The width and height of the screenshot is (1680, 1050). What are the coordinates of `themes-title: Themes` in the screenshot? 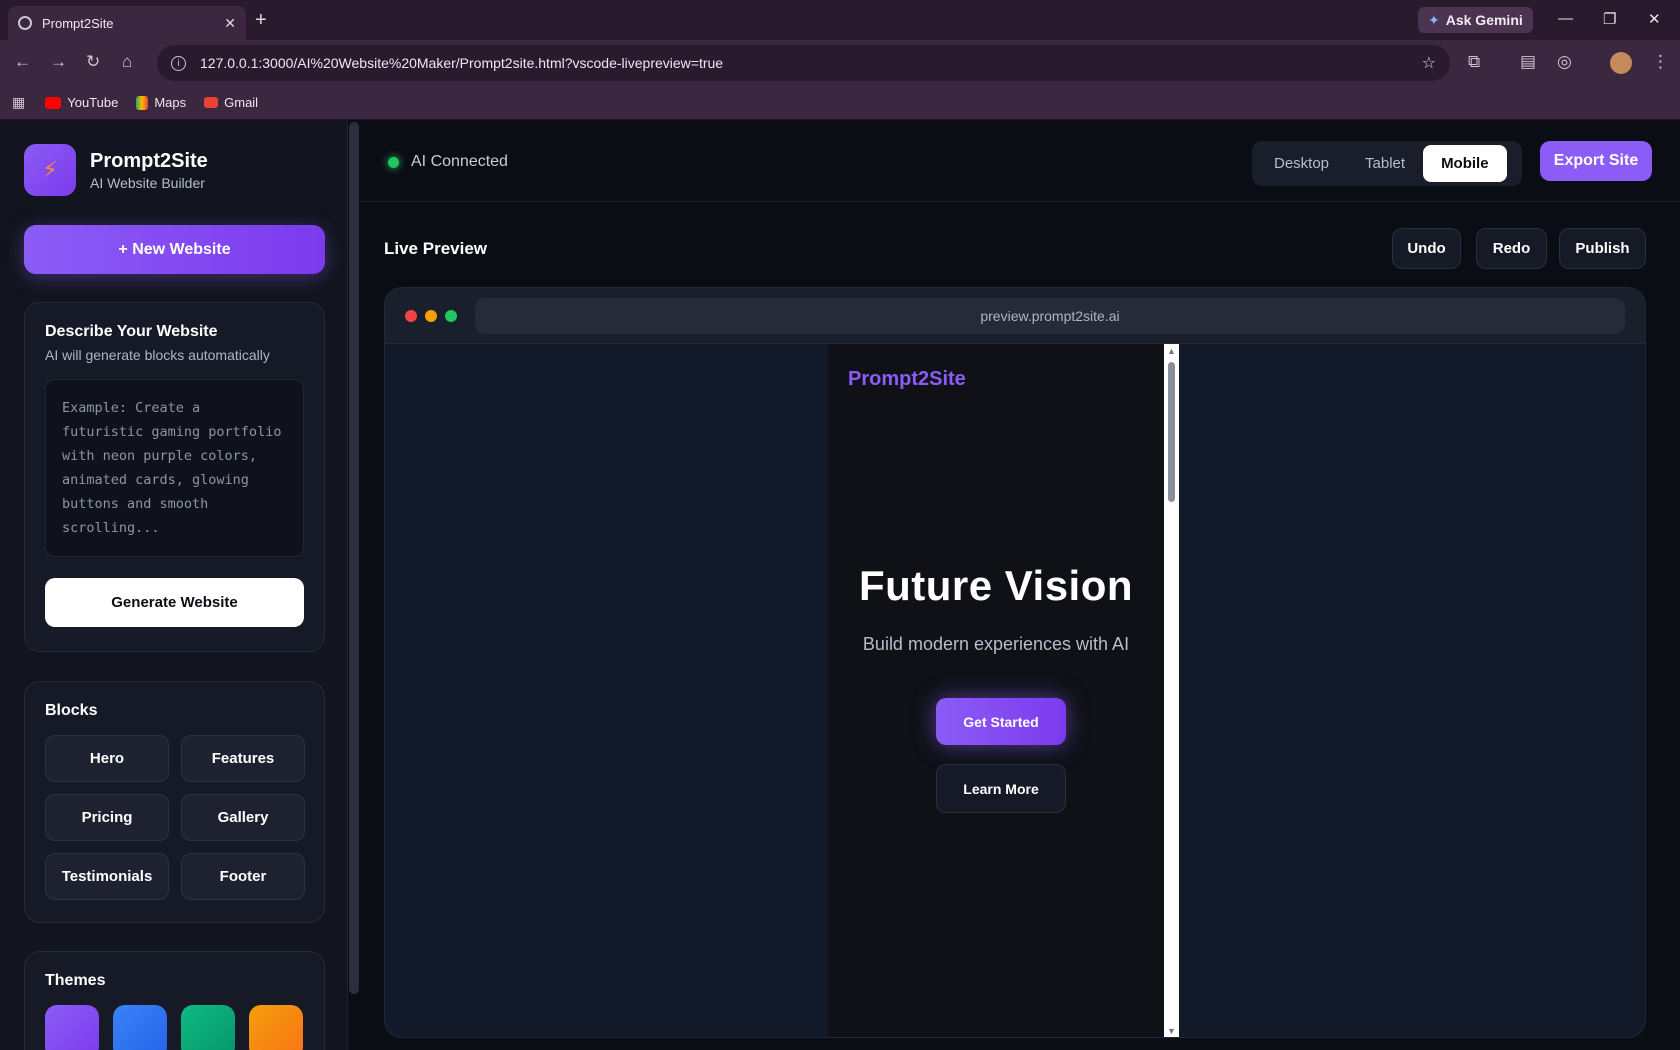 It's located at (75, 980).